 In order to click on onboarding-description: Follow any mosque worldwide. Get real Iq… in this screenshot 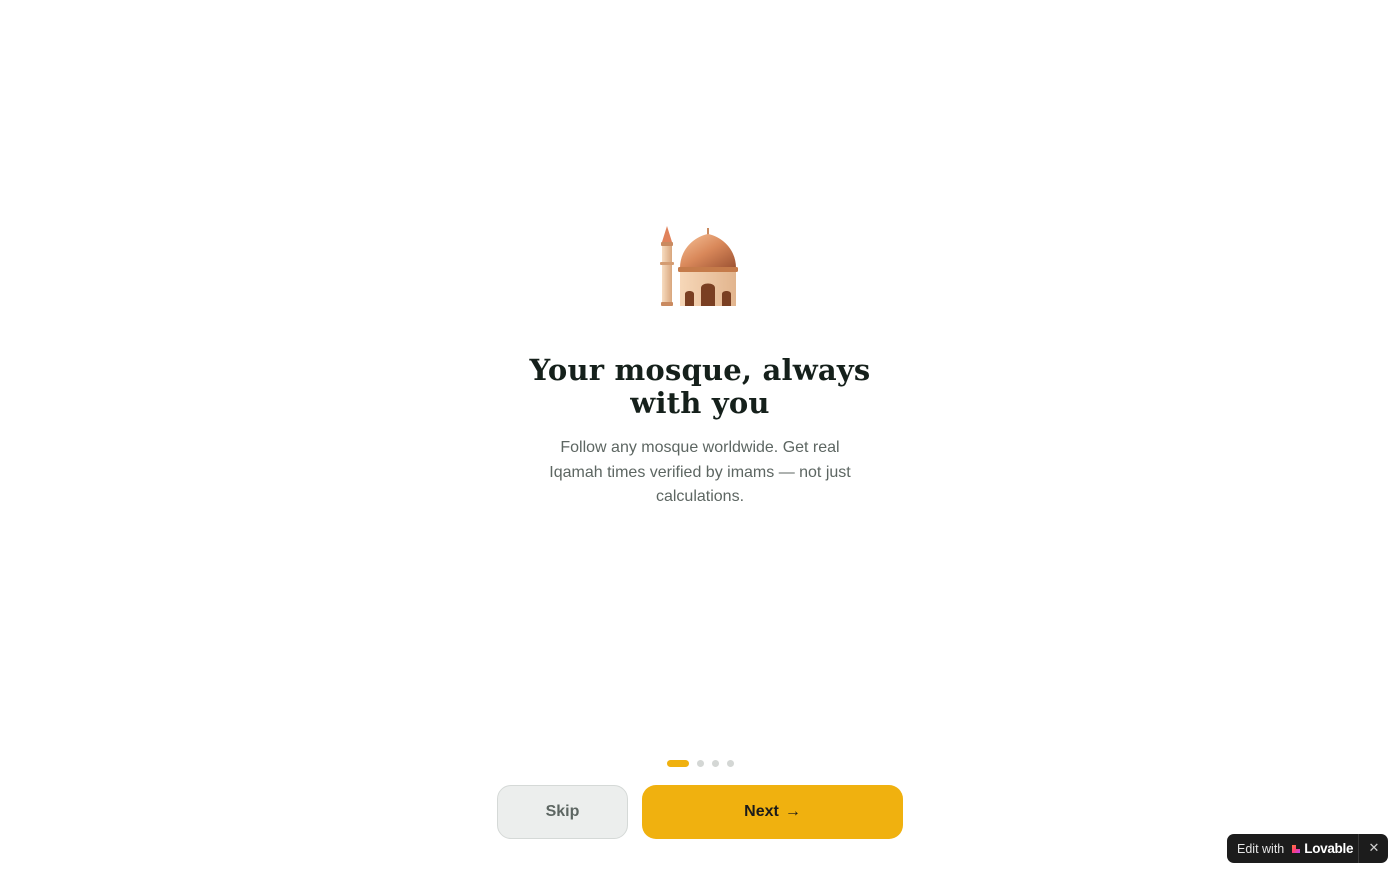, I will do `click(700, 472)`.